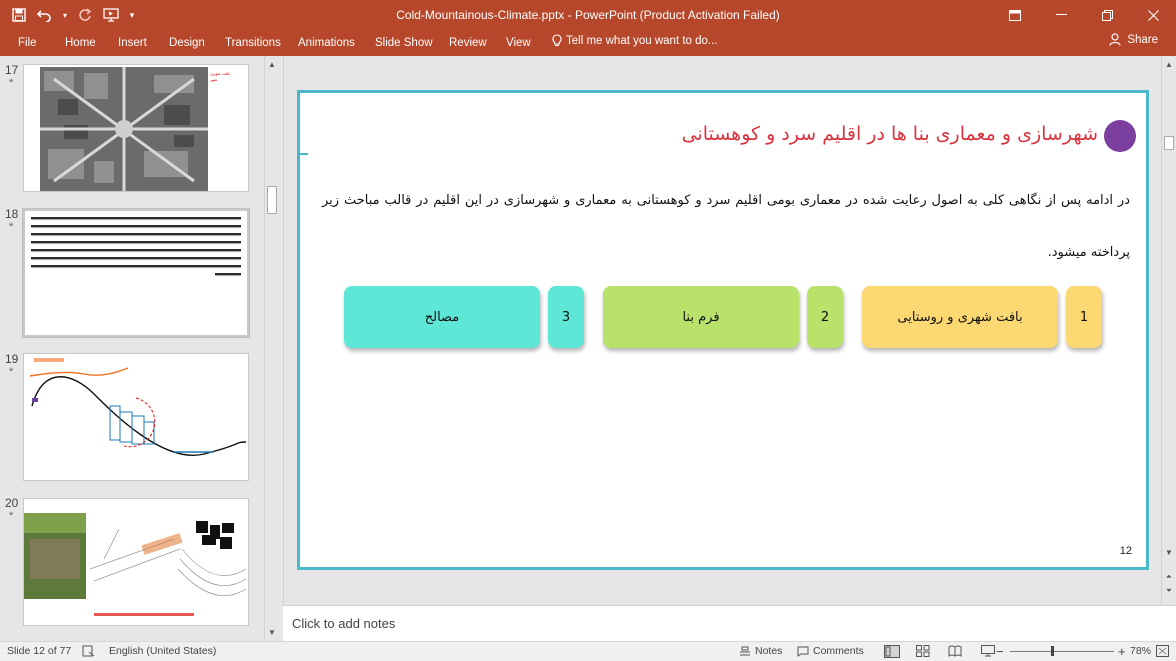 Image resolution: width=1176 pixels, height=661 pixels. What do you see at coordinates (138, 407) in the screenshot?
I see `terrain-diagram` at bounding box center [138, 407].